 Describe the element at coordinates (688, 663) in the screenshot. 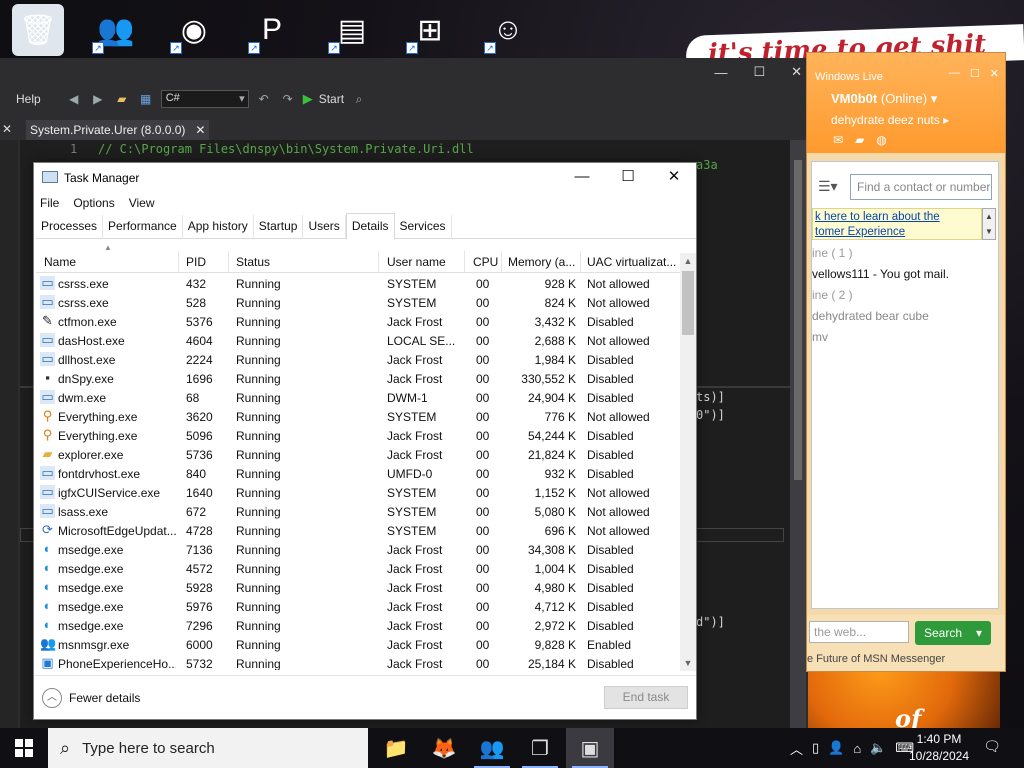

I see `scroll-down-icon: ▼` at that location.